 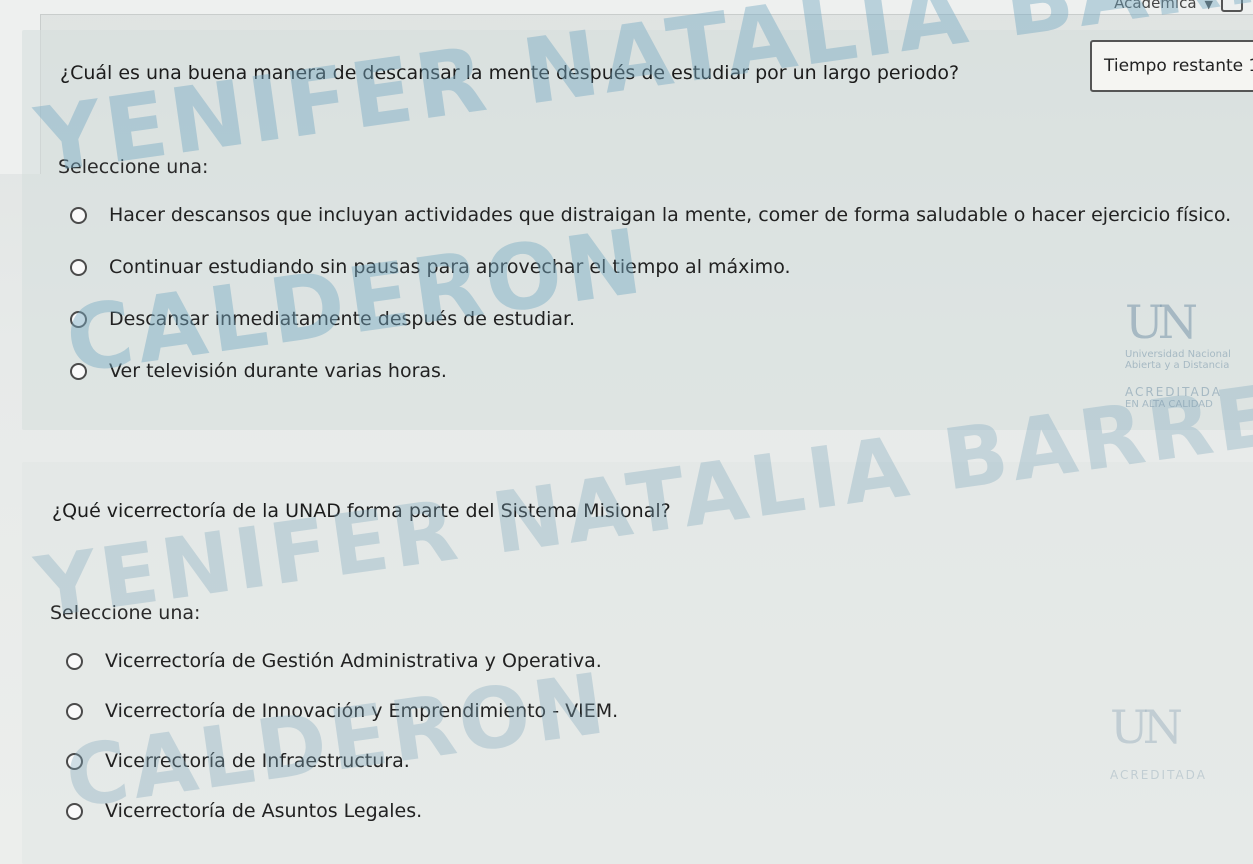 What do you see at coordinates (125, 613) in the screenshot?
I see `select-one-label-2: Seleccione una:` at bounding box center [125, 613].